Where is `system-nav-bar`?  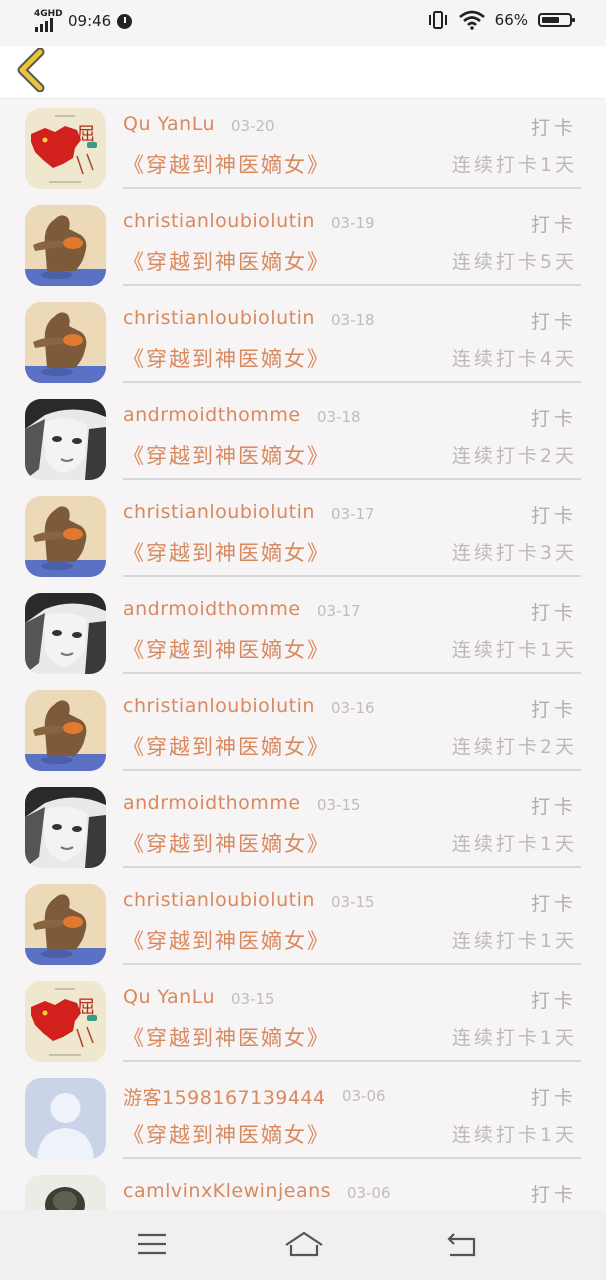 system-nav-bar is located at coordinates (303, 1245).